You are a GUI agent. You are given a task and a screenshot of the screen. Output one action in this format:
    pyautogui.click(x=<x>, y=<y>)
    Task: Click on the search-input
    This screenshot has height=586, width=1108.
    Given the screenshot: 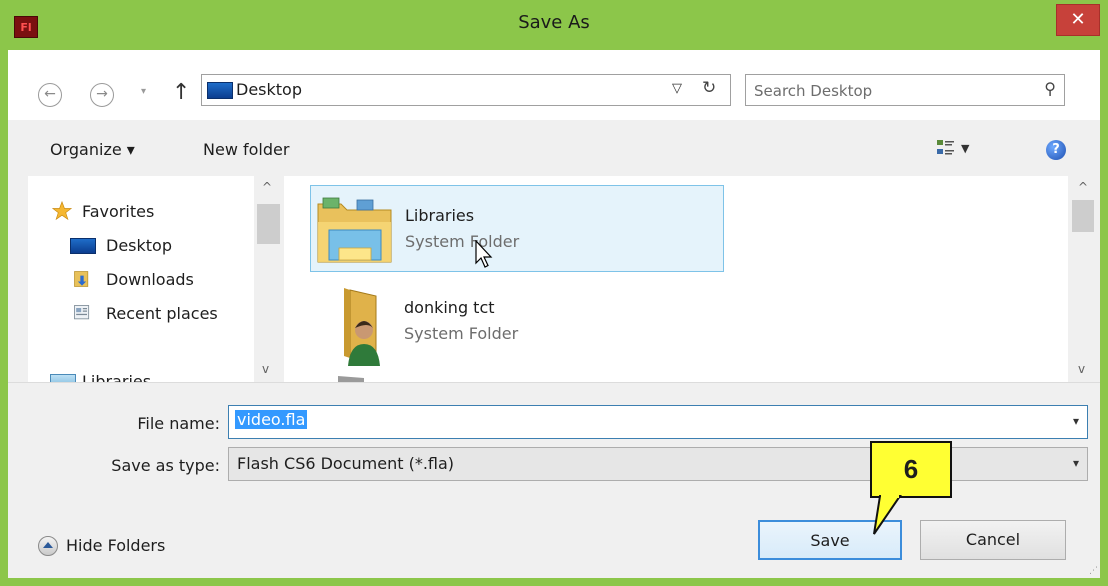 What is the action you would take?
    pyautogui.click(x=889, y=91)
    